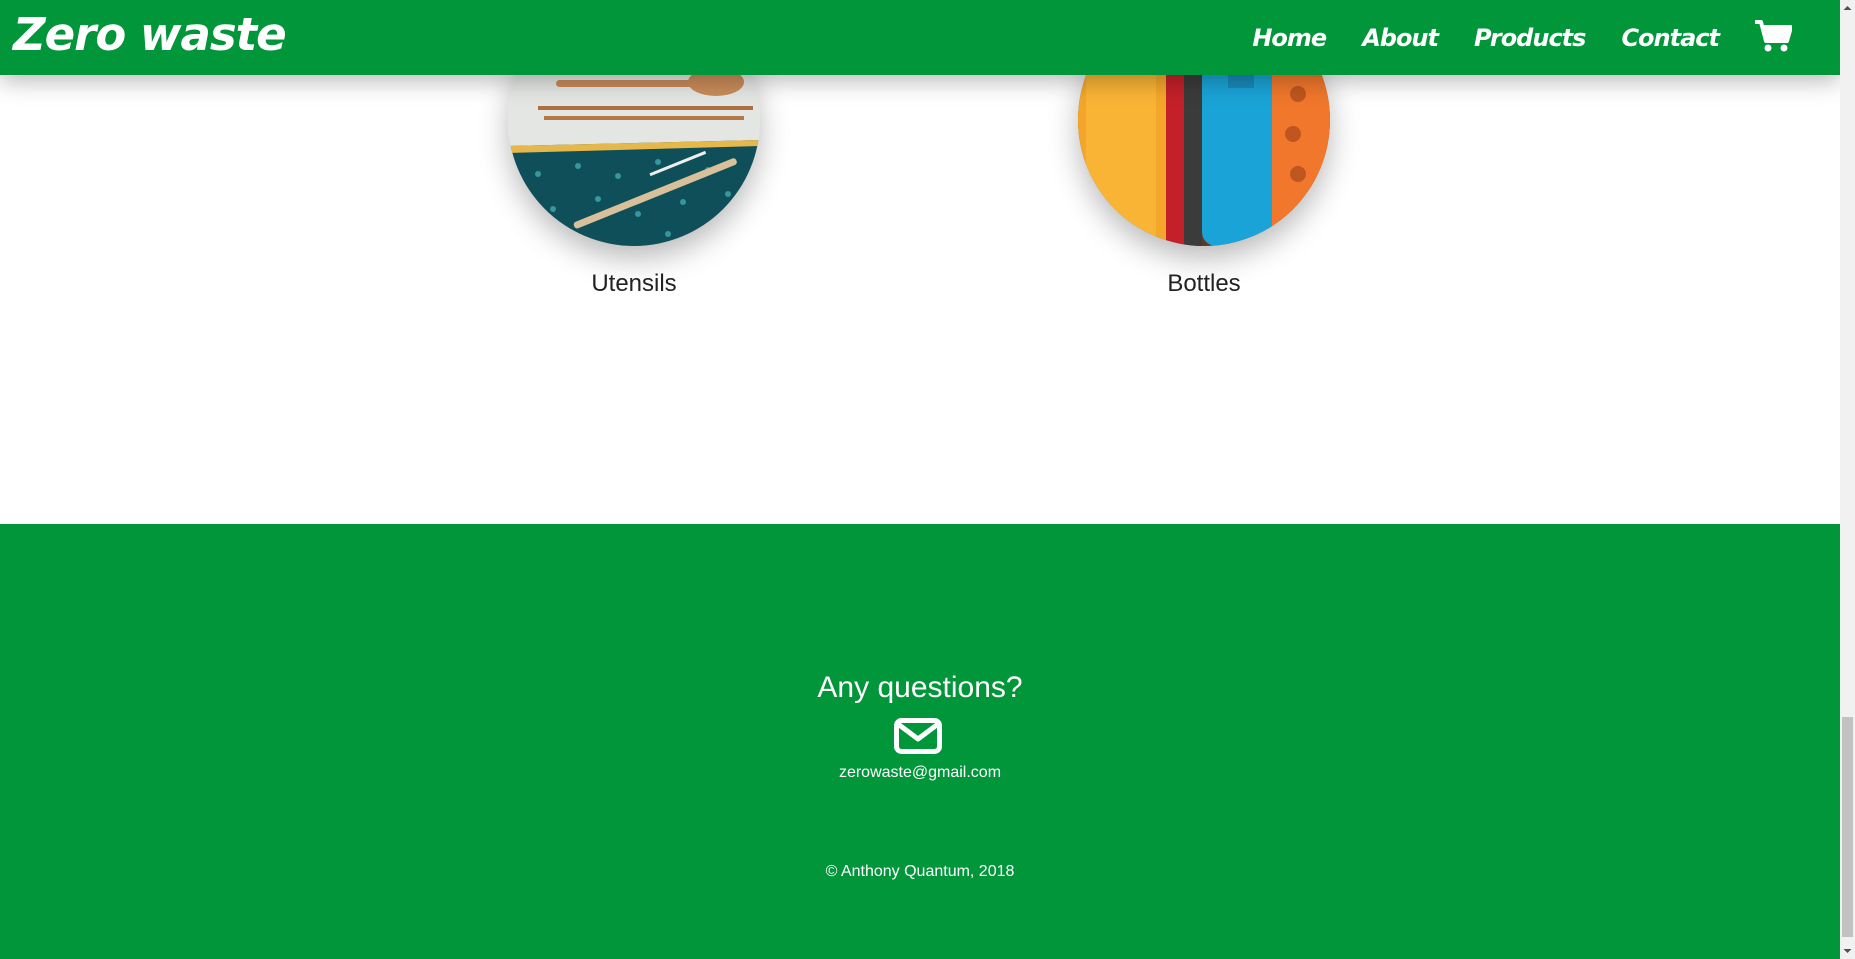 The image size is (1855, 959). I want to click on navbar: Zero waste Home About Products Contact, so click(920, 37).